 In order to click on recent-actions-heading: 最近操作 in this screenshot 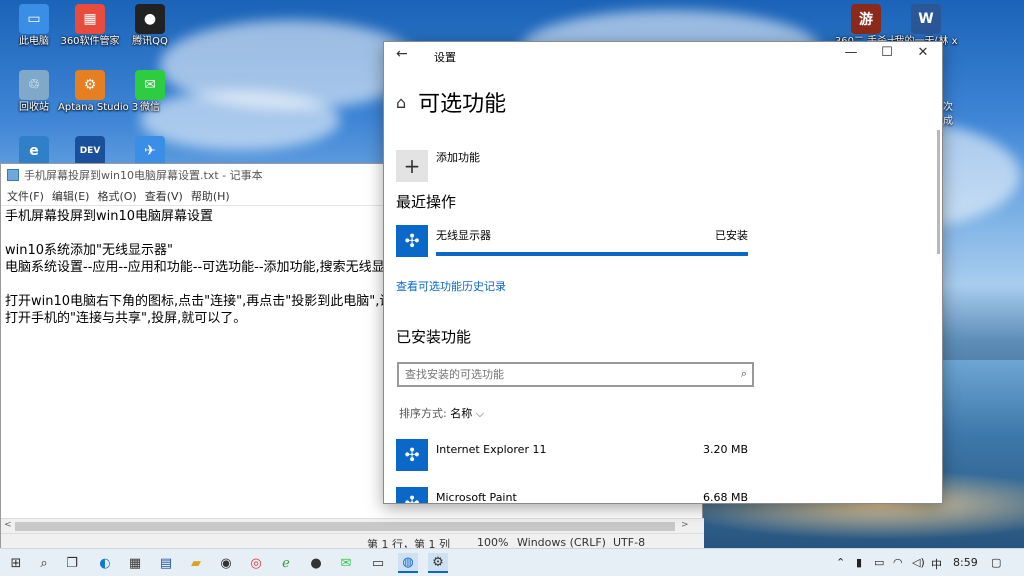, I will do `click(426, 202)`.